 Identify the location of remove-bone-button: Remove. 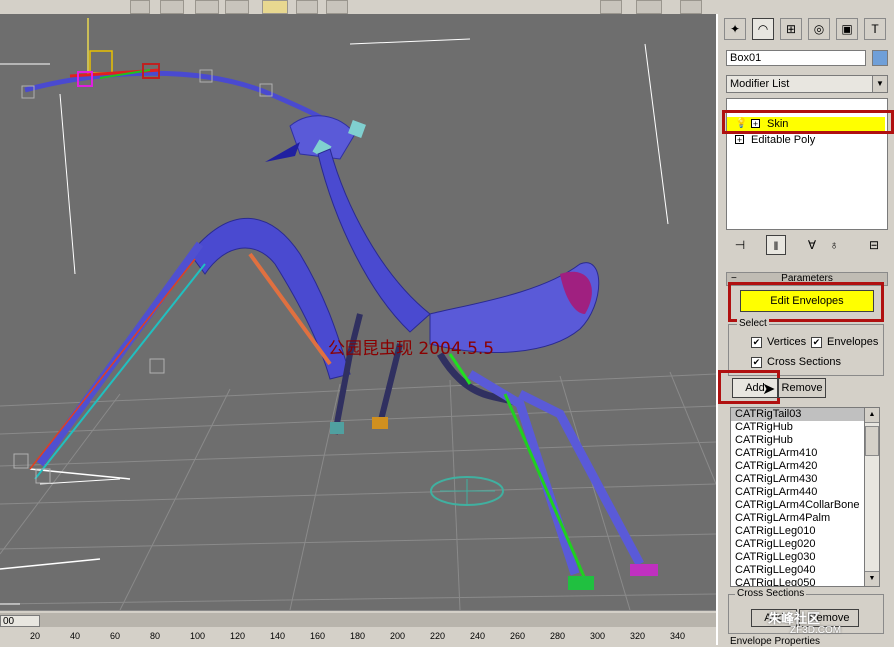
(802, 388).